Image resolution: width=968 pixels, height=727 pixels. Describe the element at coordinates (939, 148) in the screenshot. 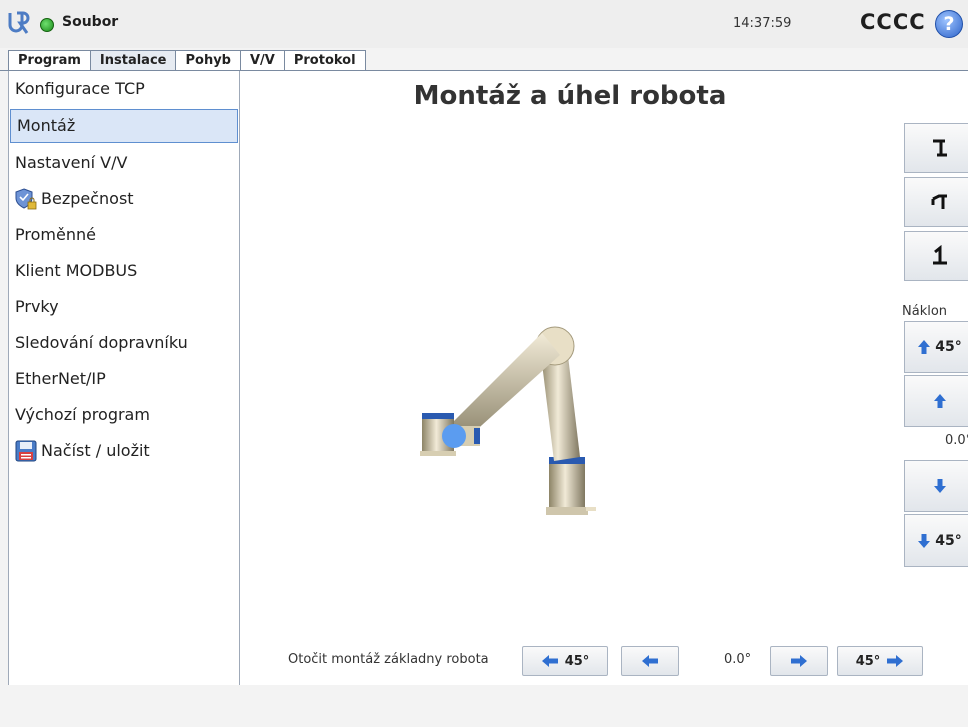

I see `floor-mount-icon` at that location.